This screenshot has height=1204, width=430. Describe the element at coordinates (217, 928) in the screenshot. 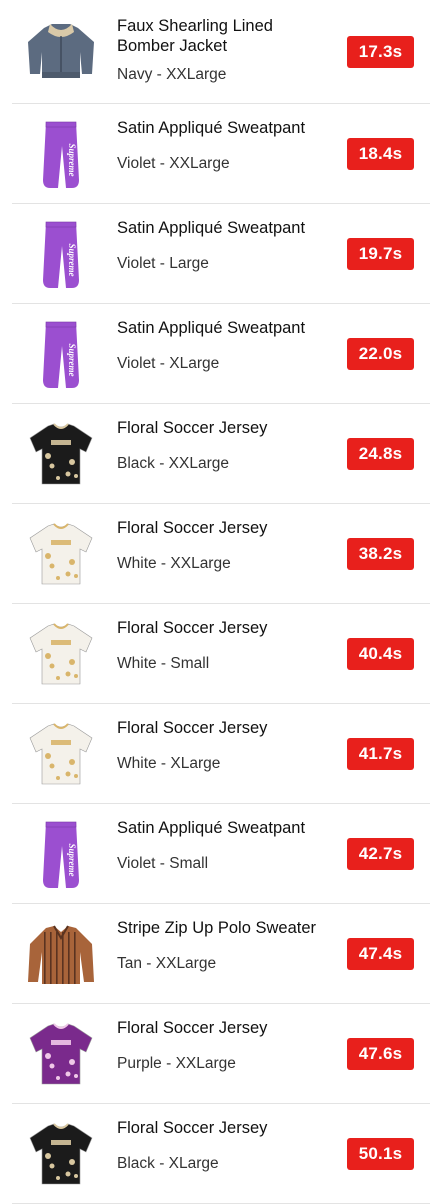

I see `product-title: Stripe Zip Up Polo Sweater` at that location.